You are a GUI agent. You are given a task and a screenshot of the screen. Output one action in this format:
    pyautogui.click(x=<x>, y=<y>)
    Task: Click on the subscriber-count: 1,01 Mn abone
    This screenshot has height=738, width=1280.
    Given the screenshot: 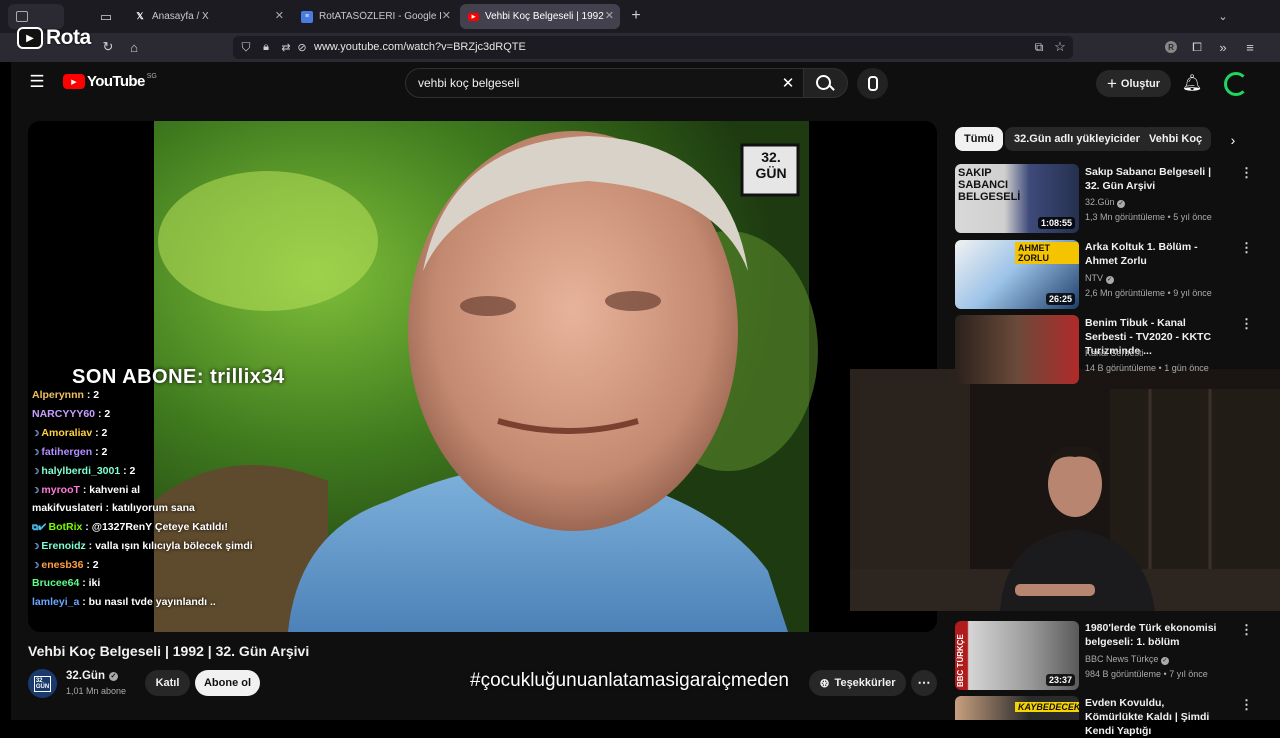 What is the action you would take?
    pyautogui.click(x=96, y=691)
    